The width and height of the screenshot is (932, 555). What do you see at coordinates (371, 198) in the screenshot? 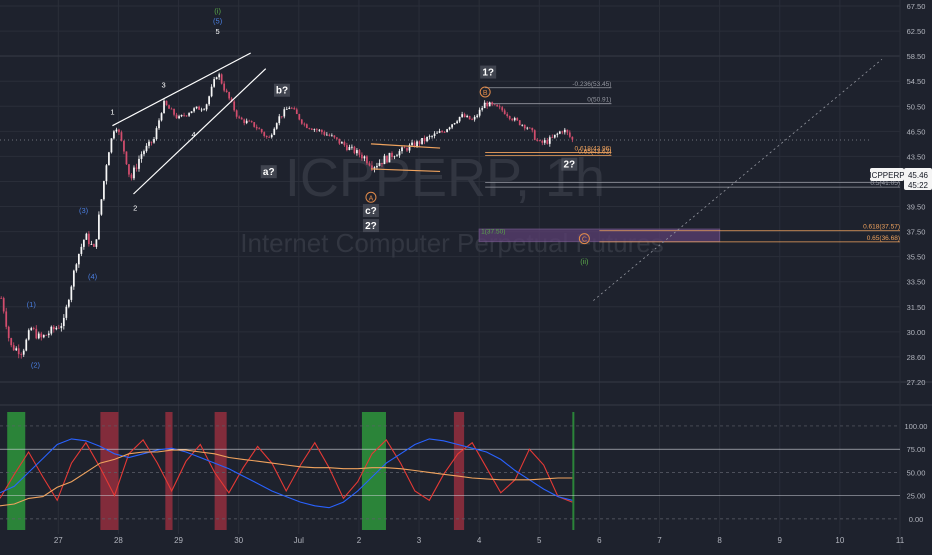
I see `wave-label: A` at bounding box center [371, 198].